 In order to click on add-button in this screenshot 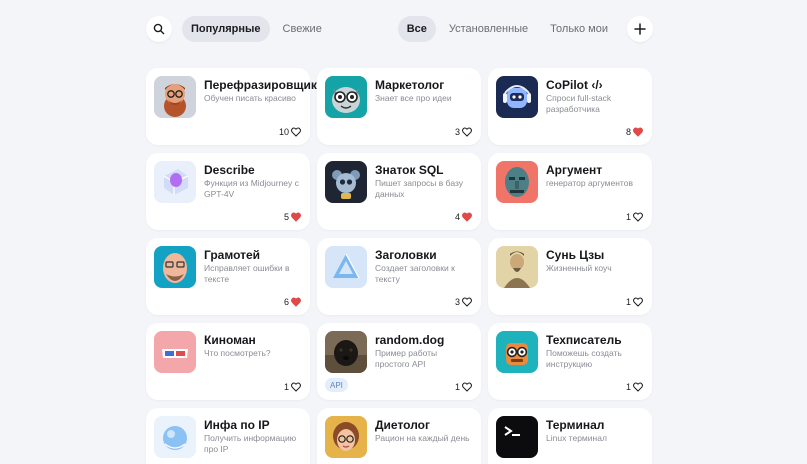, I will do `click(640, 29)`.